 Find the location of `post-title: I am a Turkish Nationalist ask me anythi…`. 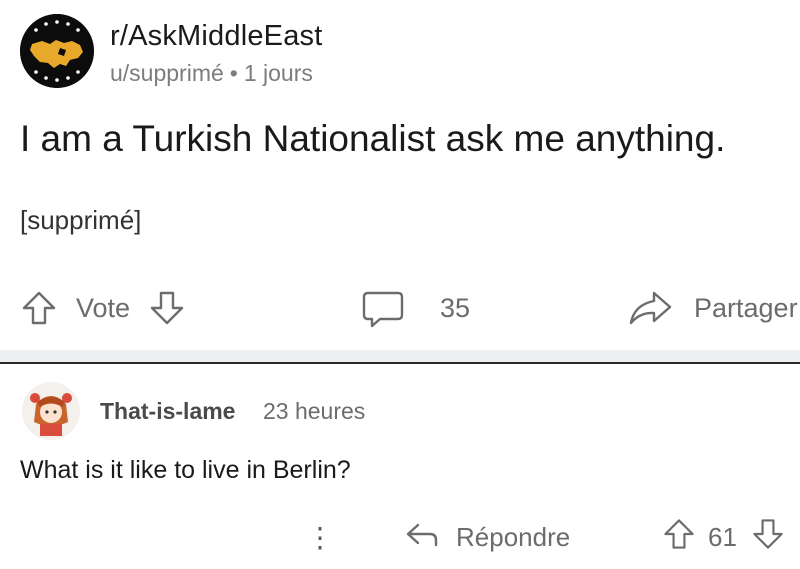

post-title: I am a Turkish Nationalist ask me anythi… is located at coordinates (372, 139).